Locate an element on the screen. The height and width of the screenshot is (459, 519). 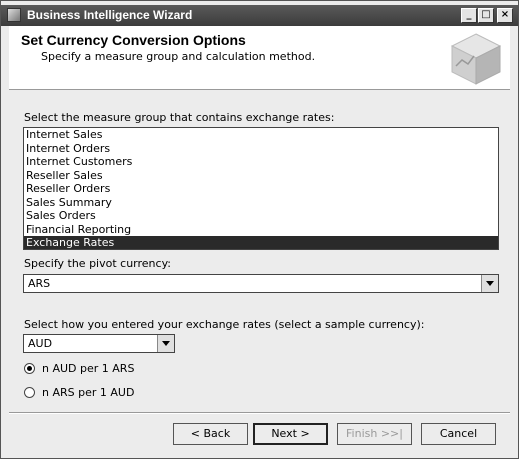
list-item: Reseller Sales is located at coordinates (261, 176).